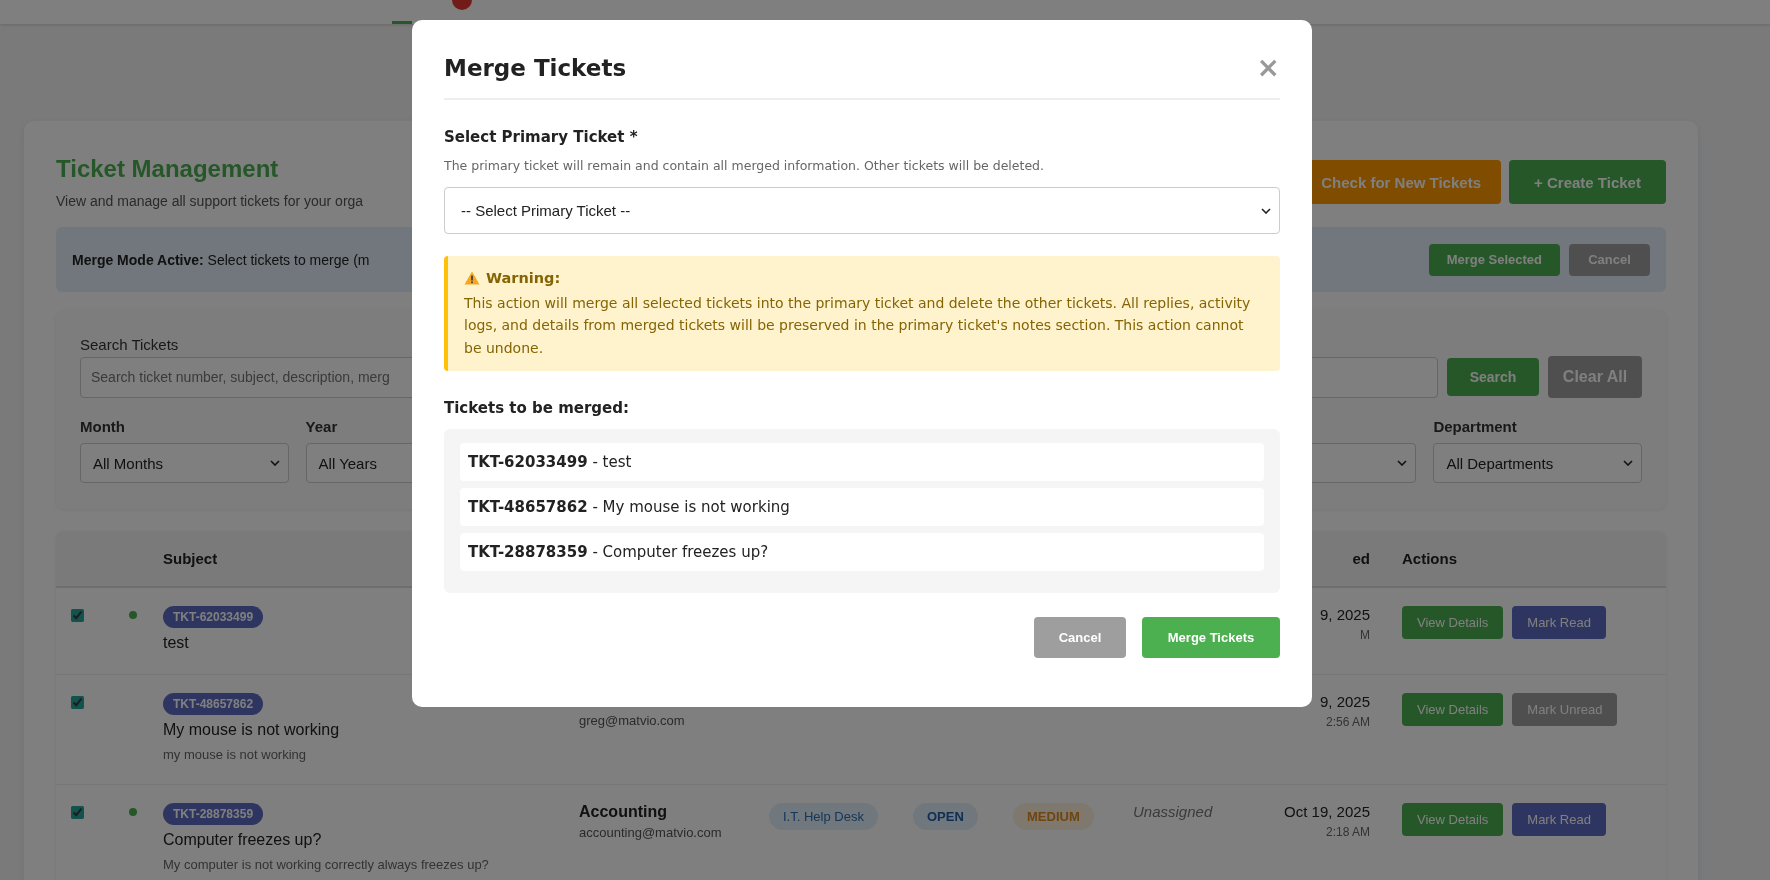  Describe the element at coordinates (1493, 377) in the screenshot. I see `search-button: Search` at that location.